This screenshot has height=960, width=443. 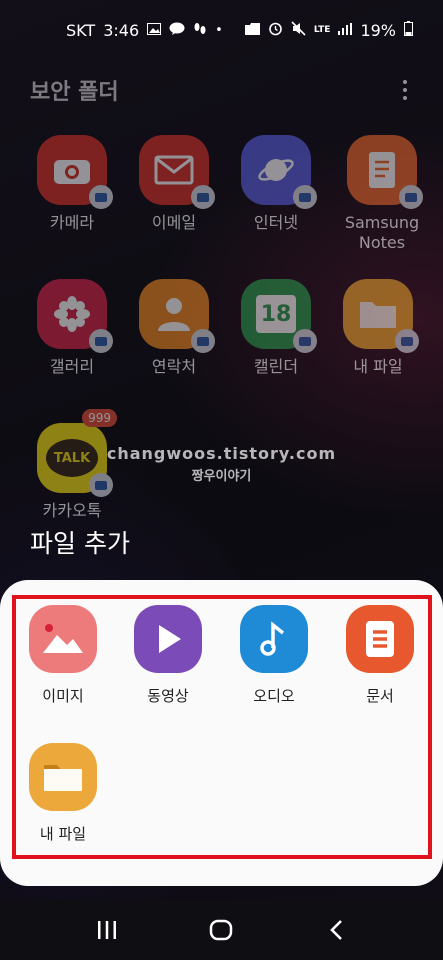 I want to click on app-email: 이메일, so click(x=174, y=184).